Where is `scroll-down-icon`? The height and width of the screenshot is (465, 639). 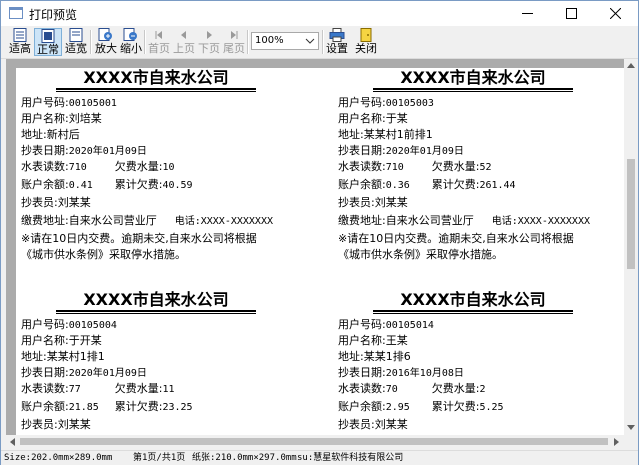 scroll-down-icon is located at coordinates (631, 428).